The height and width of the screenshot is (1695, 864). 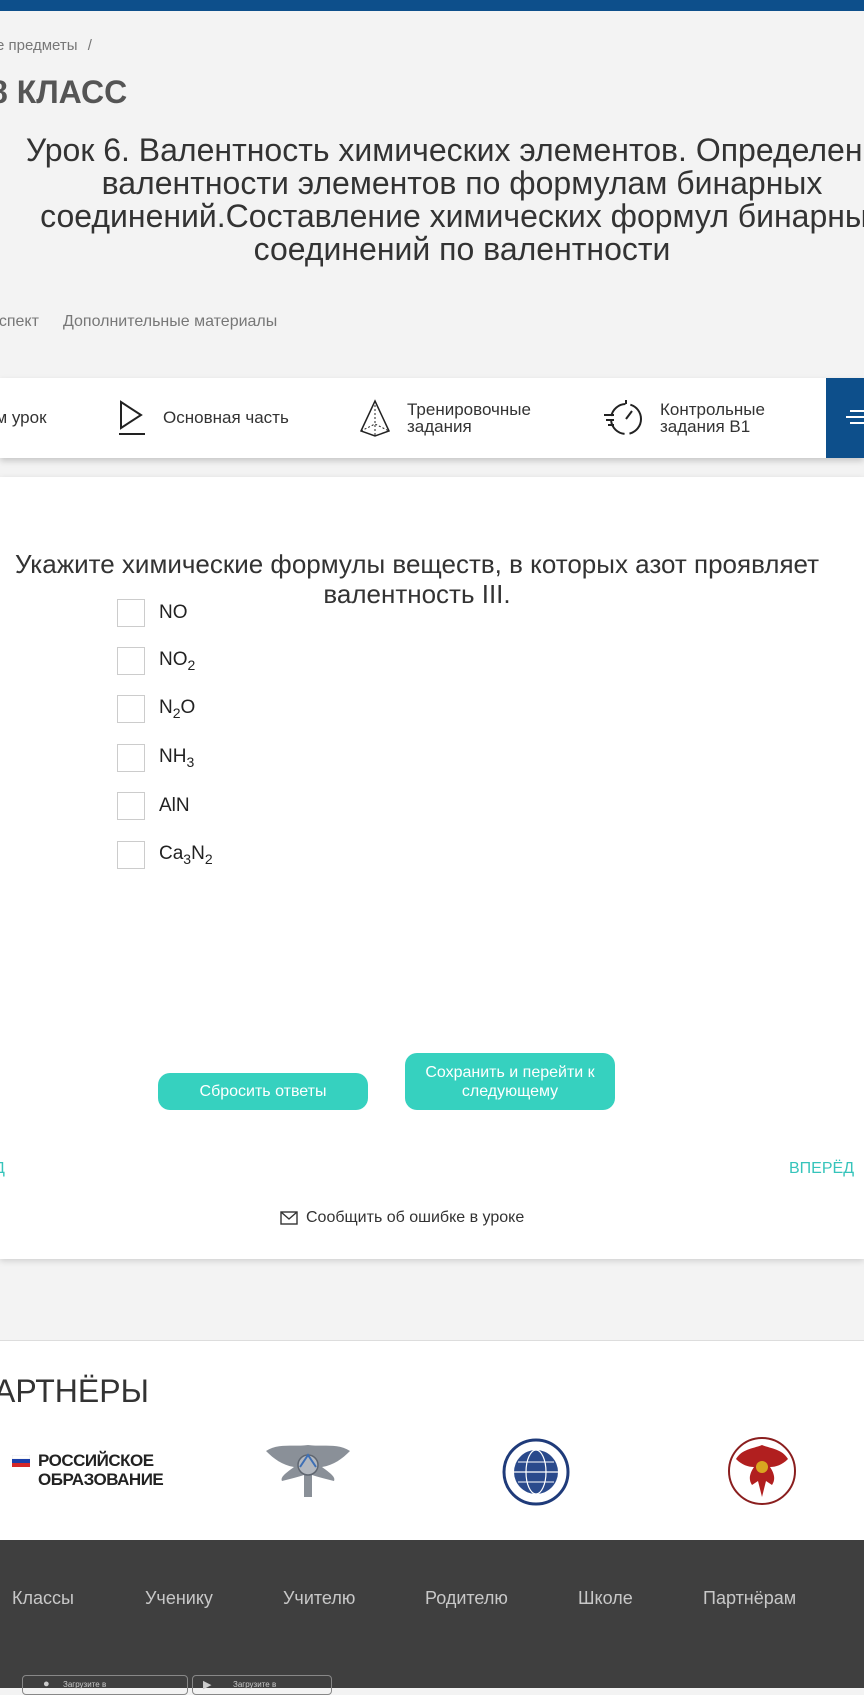 I want to click on step-training-tasks: Тренировочные задания, so click(x=445, y=418).